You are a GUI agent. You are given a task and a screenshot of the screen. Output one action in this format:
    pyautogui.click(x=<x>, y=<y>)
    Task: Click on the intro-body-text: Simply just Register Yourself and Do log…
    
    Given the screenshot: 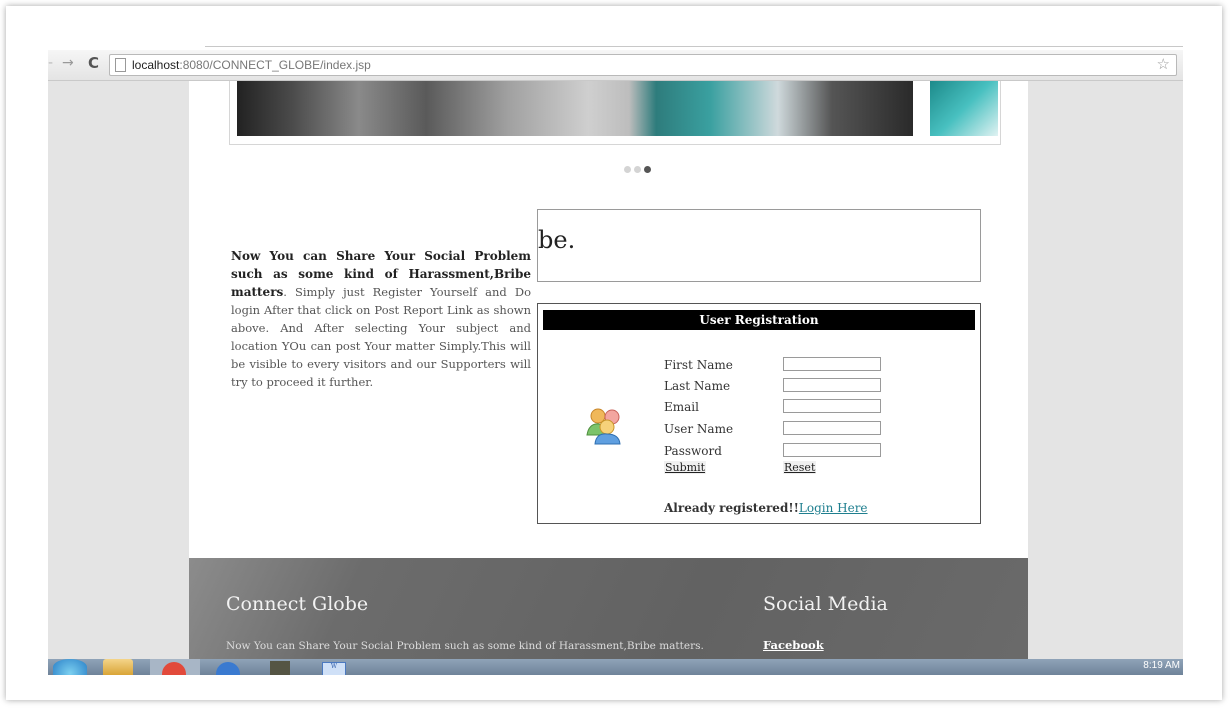 What is the action you would take?
    pyautogui.click(x=381, y=337)
    